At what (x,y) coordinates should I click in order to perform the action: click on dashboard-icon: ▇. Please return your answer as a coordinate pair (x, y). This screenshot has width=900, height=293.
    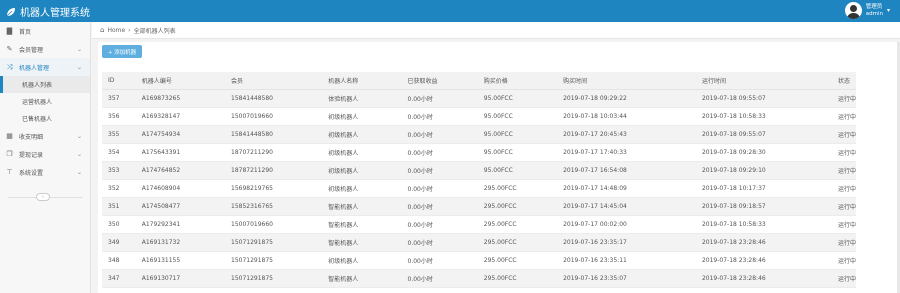
    Looking at the image, I should click on (9, 31).